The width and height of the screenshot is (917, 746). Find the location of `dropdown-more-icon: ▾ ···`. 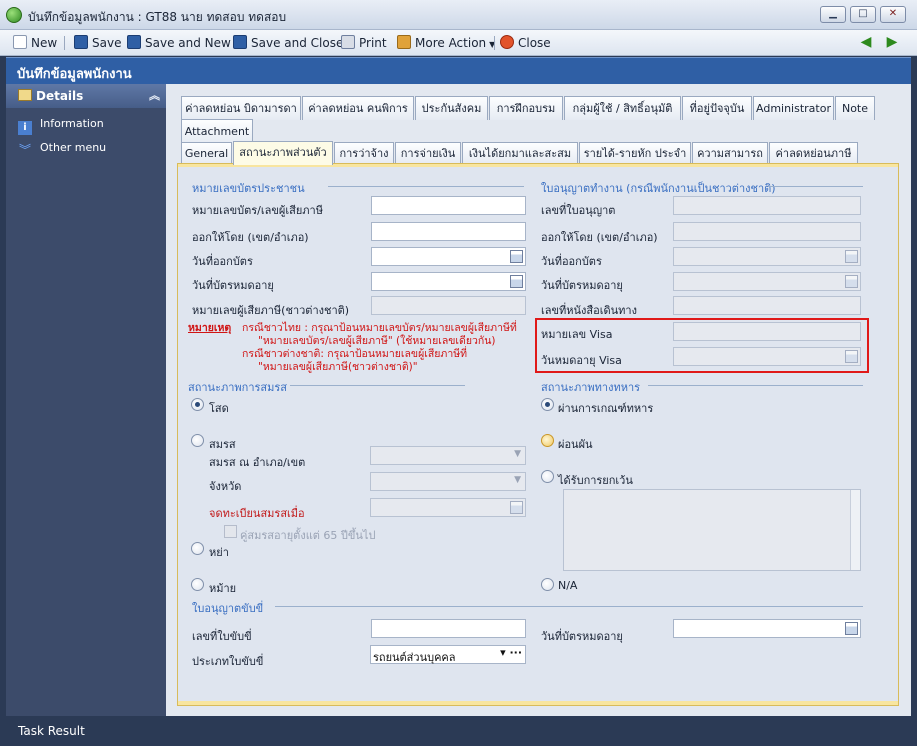

dropdown-more-icon: ▾ ··· is located at coordinates (511, 652).